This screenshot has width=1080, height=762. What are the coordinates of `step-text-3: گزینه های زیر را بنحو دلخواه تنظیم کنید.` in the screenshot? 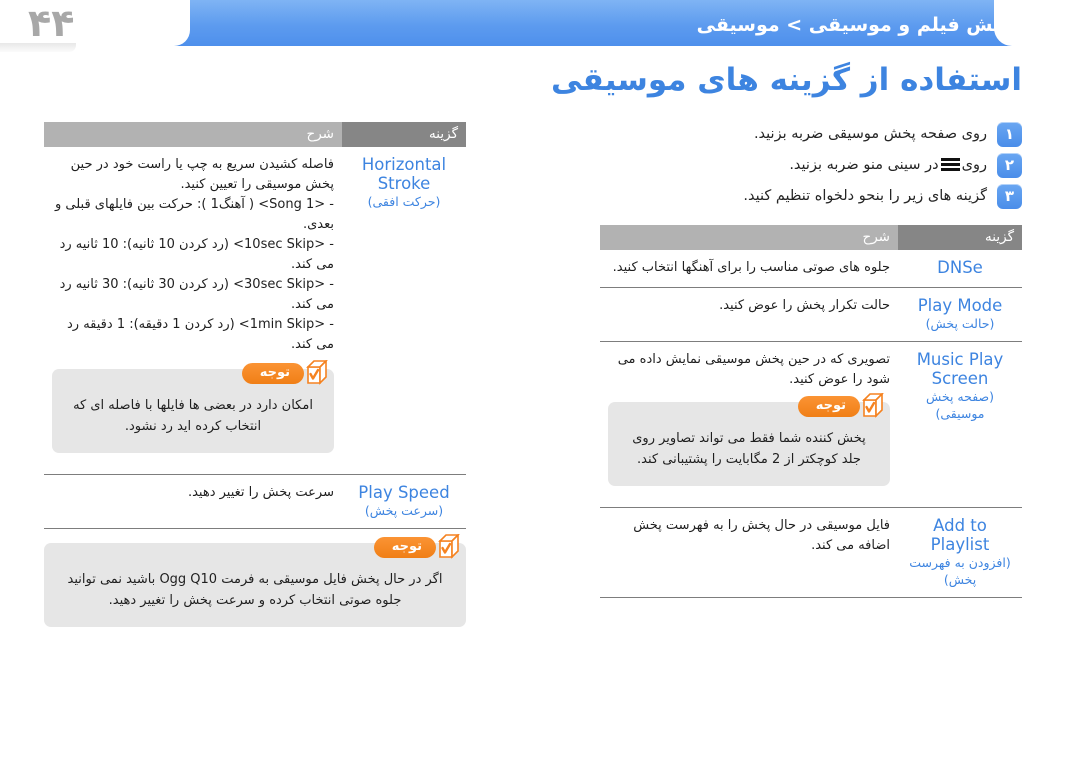 It's located at (865, 196).